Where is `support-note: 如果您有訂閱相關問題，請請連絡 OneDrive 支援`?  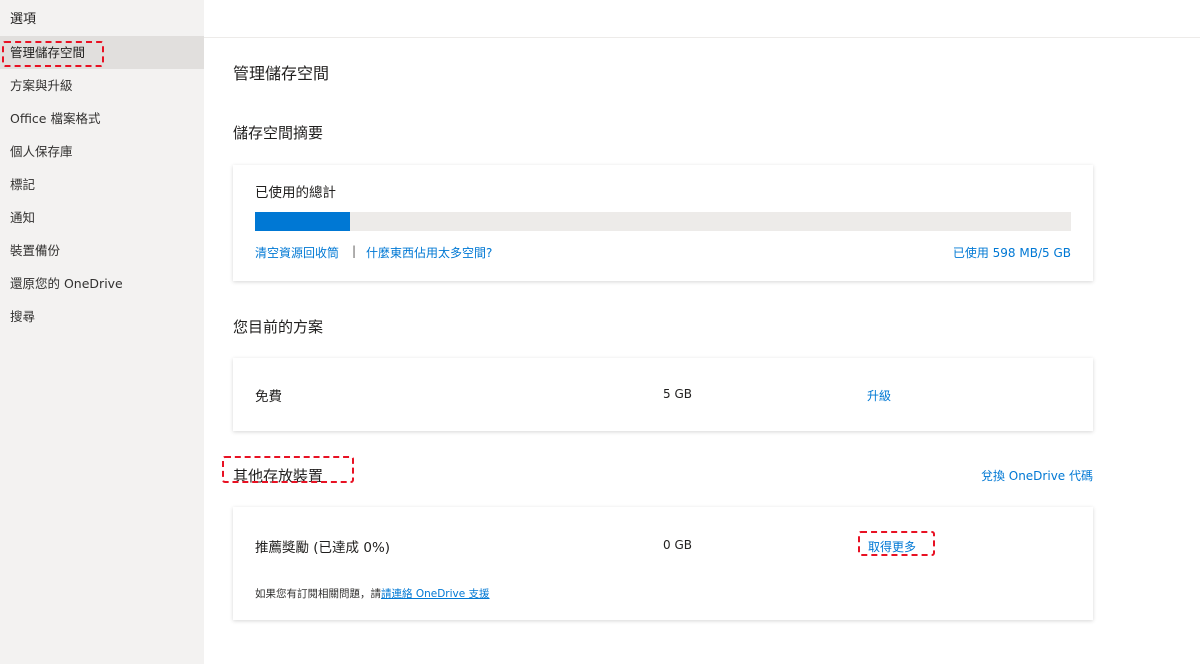 support-note: 如果您有訂閱相關問題，請請連絡 OneDrive 支援 is located at coordinates (372, 593).